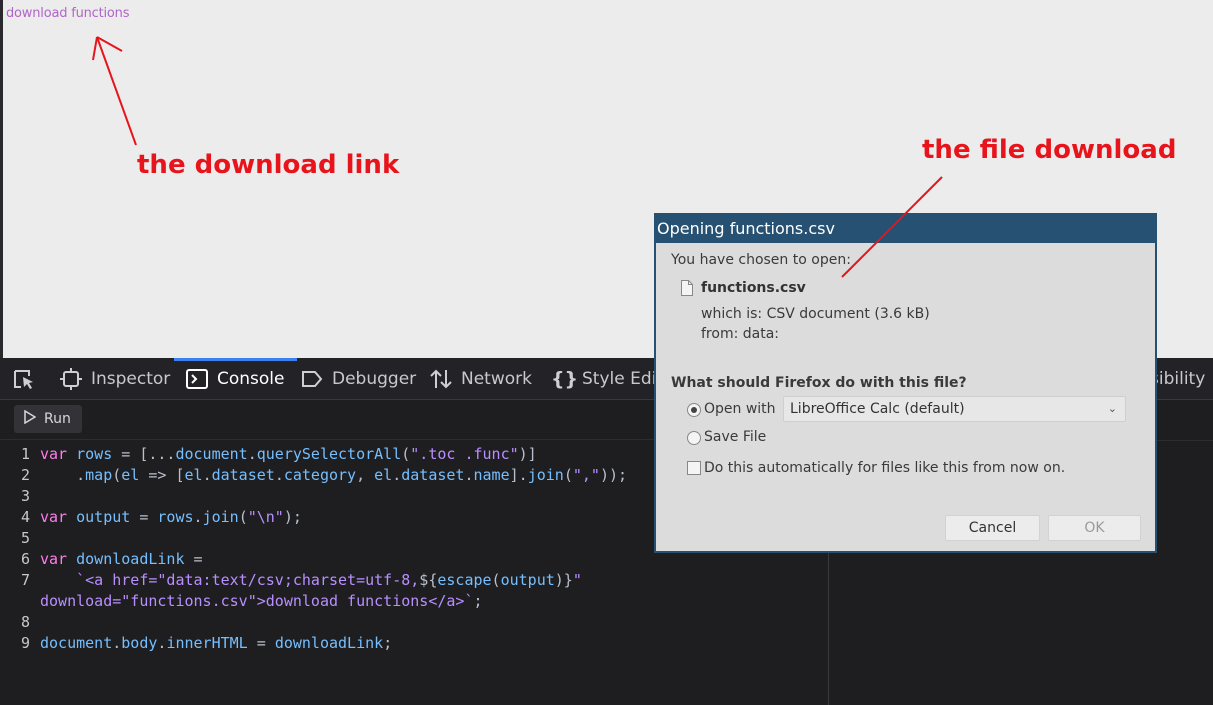 This screenshot has height=705, width=1213. I want to click on annotation-download-link: the download link, so click(268, 165).